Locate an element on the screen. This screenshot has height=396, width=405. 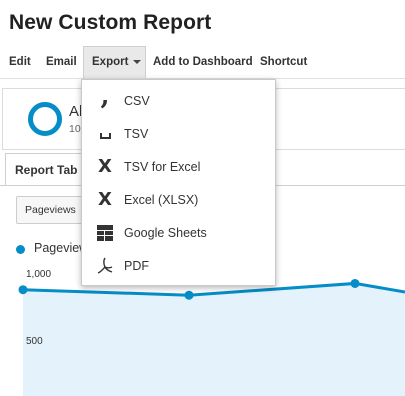
metric-select: Pageviews is located at coordinates (51, 210).